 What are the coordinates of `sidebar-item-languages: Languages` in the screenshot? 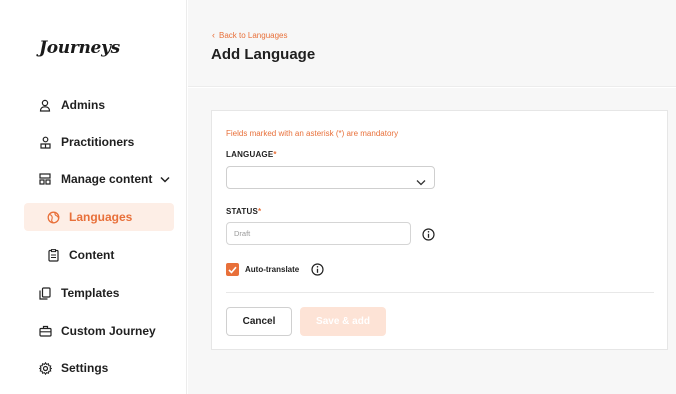 It's located at (99, 217).